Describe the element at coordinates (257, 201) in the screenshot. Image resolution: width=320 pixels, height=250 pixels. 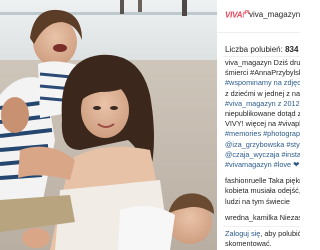
I see `comment-line: ludzi na tym świecie` at that location.